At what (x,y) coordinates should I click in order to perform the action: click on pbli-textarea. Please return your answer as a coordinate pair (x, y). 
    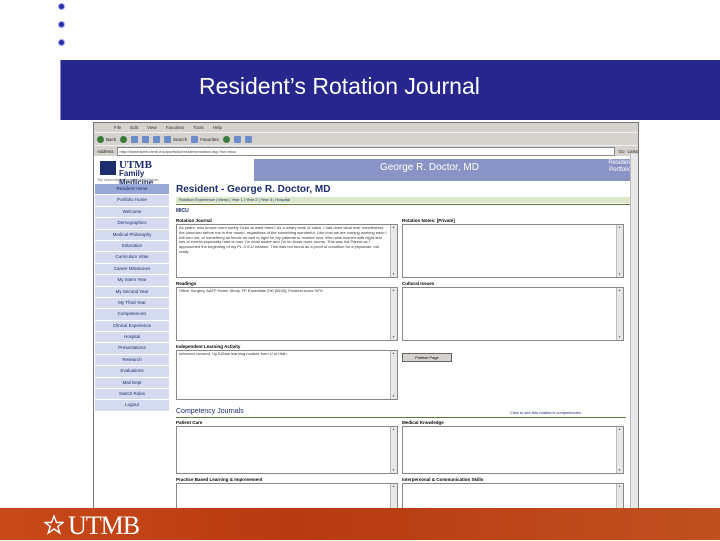
    Looking at the image, I should click on (287, 496).